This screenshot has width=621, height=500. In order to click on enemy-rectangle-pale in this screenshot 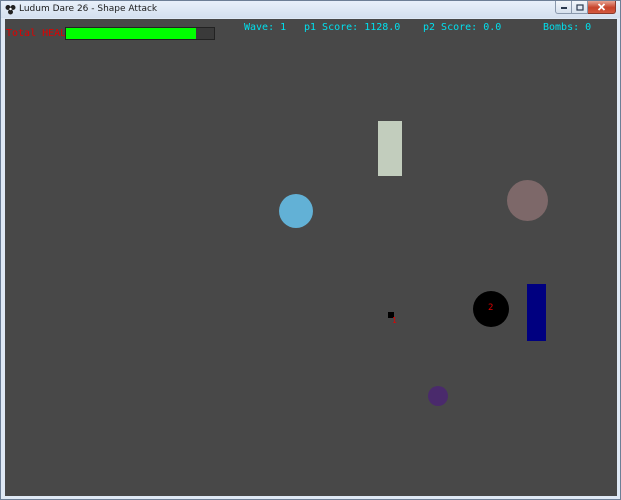, I will do `click(390, 148)`.